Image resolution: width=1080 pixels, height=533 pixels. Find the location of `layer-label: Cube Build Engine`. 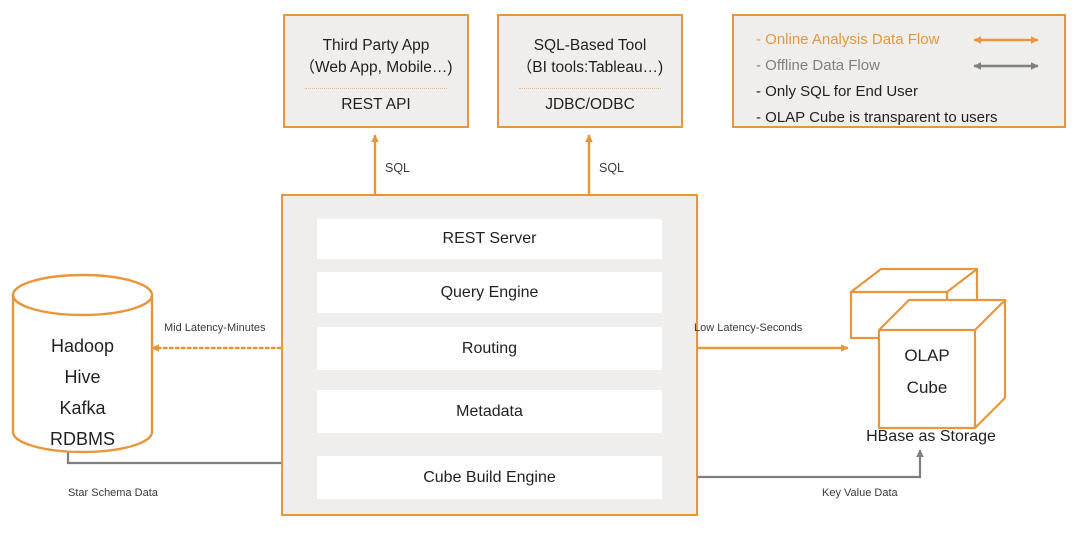

layer-label: Cube Build Engine is located at coordinates (489, 477).